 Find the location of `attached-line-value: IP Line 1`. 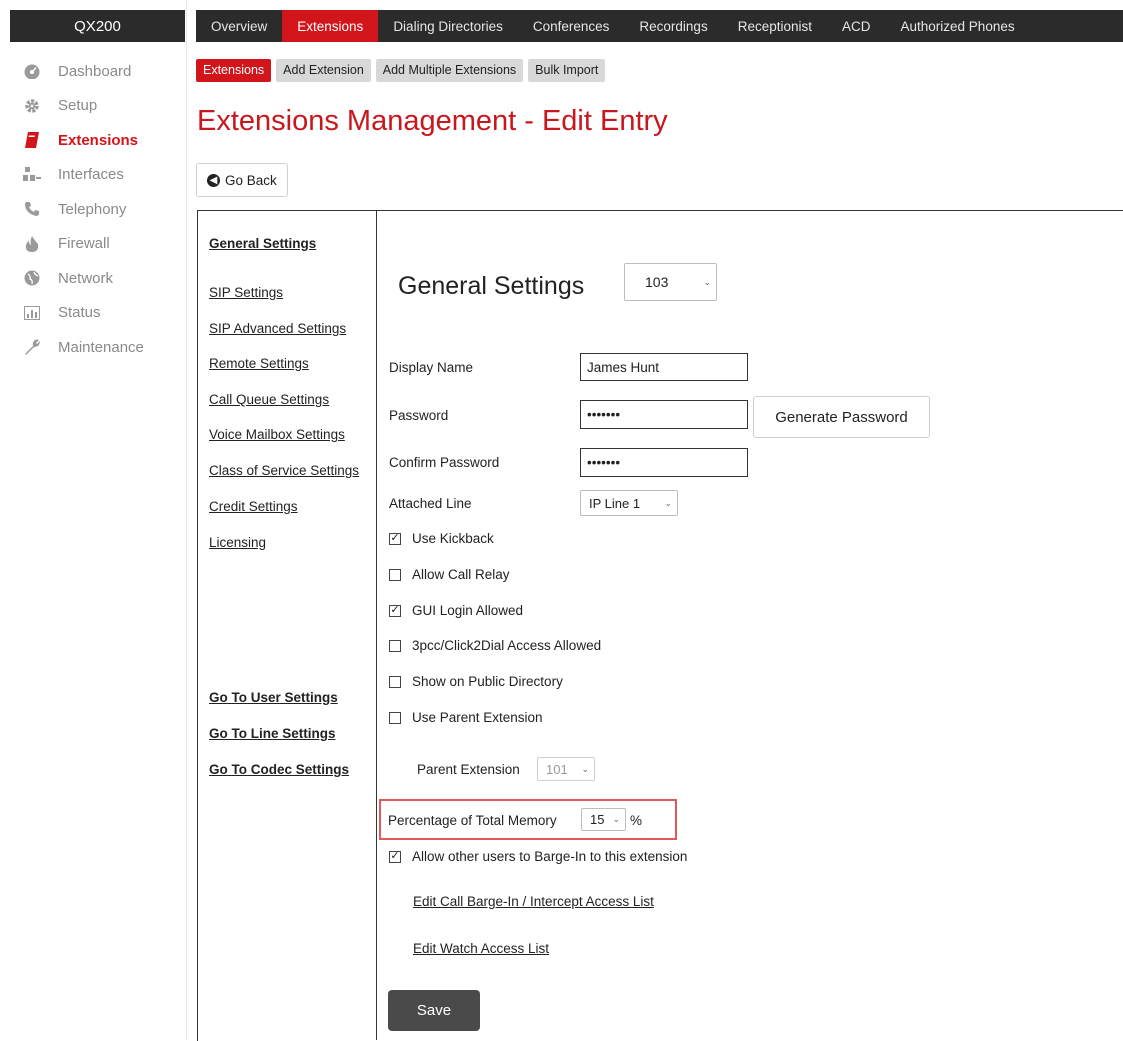

attached-line-value: IP Line 1 is located at coordinates (615, 503).